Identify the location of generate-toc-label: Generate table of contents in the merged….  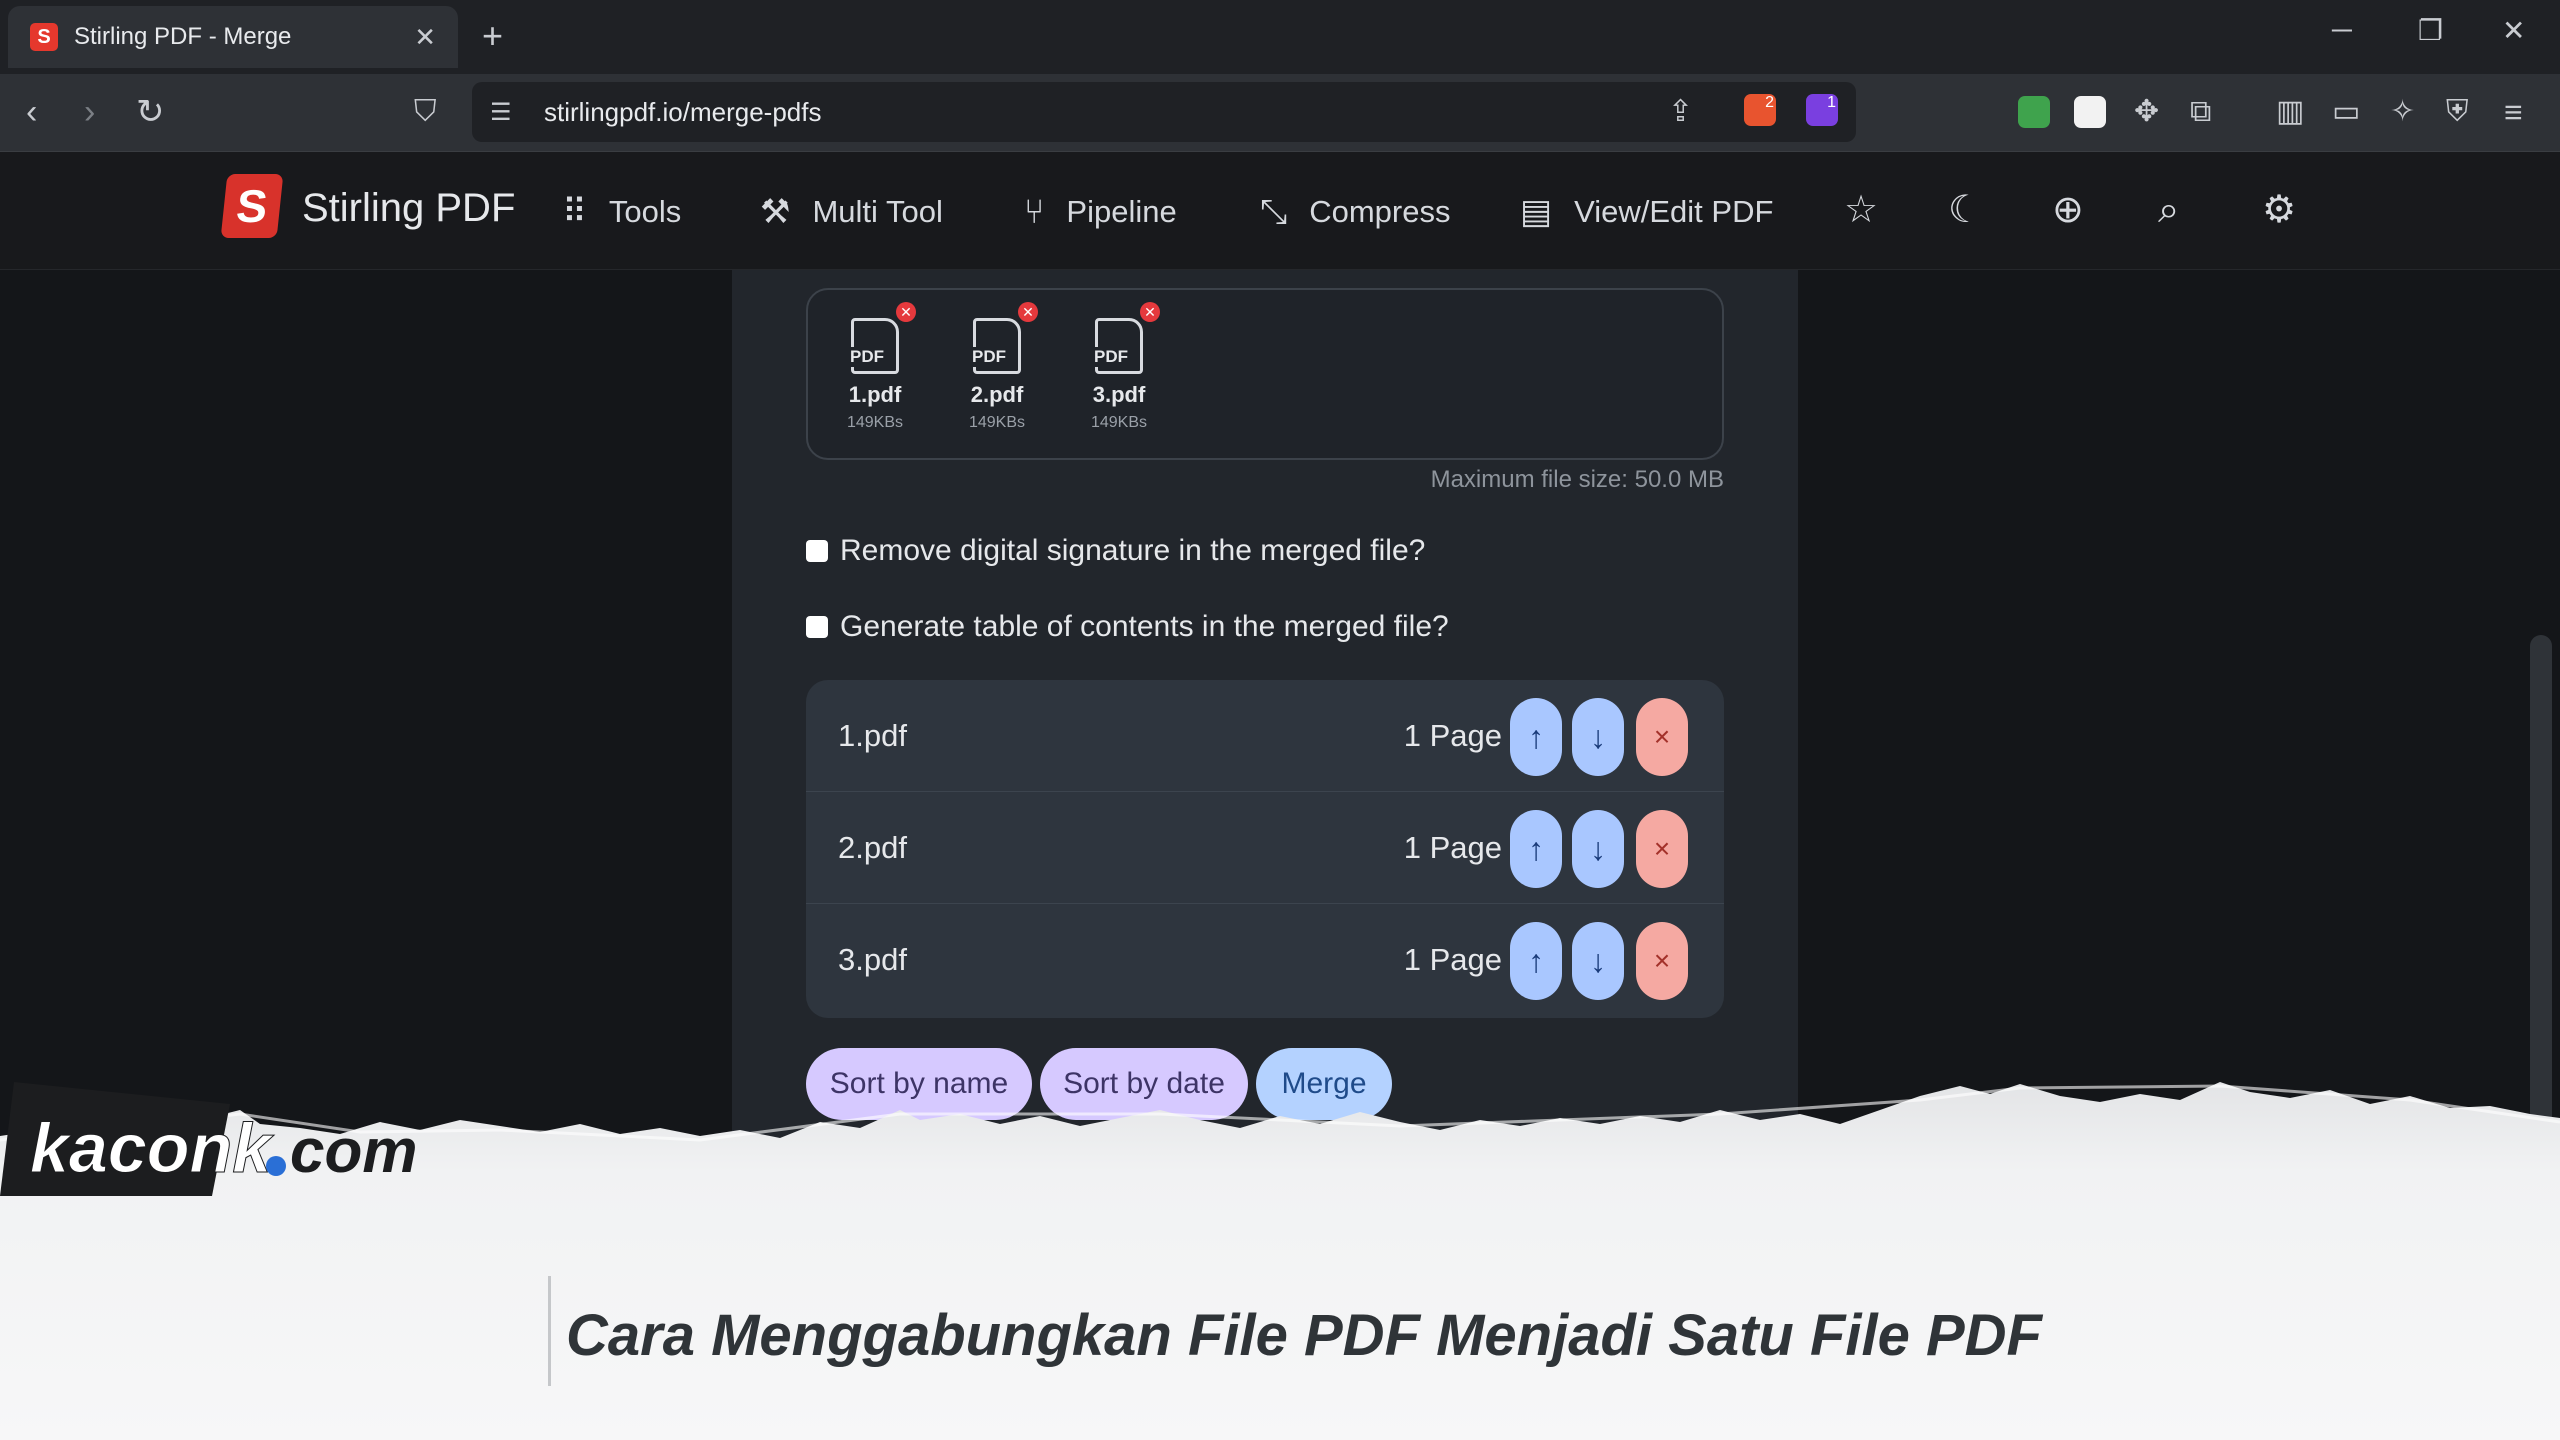
(1144, 626).